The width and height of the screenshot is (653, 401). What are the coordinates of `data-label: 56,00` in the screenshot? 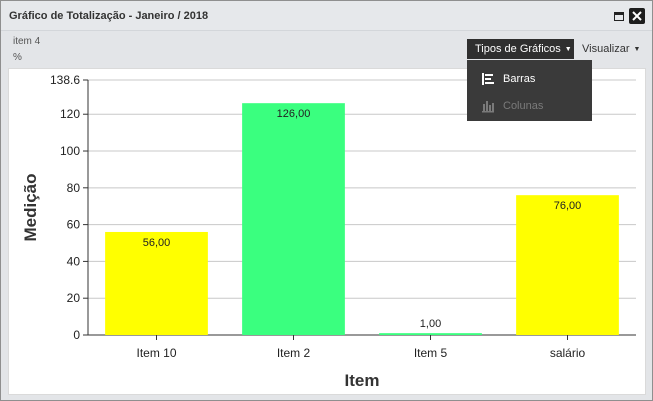 It's located at (157, 243).